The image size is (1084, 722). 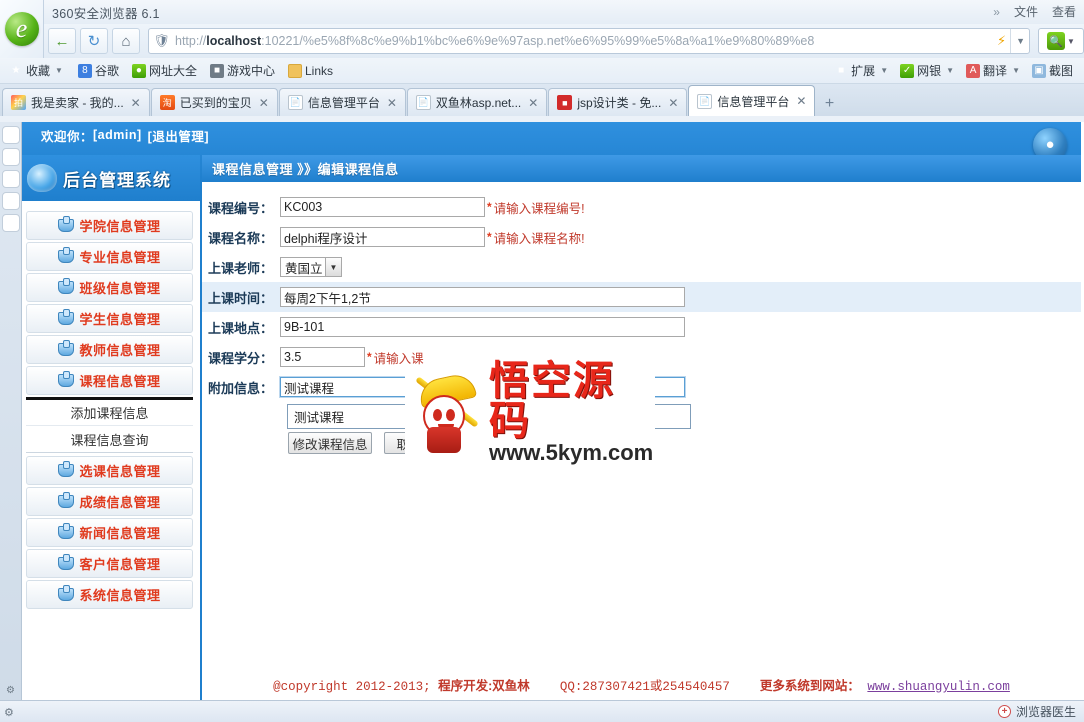 I want to click on bookmark-links-folder: Links, so click(x=310, y=71).